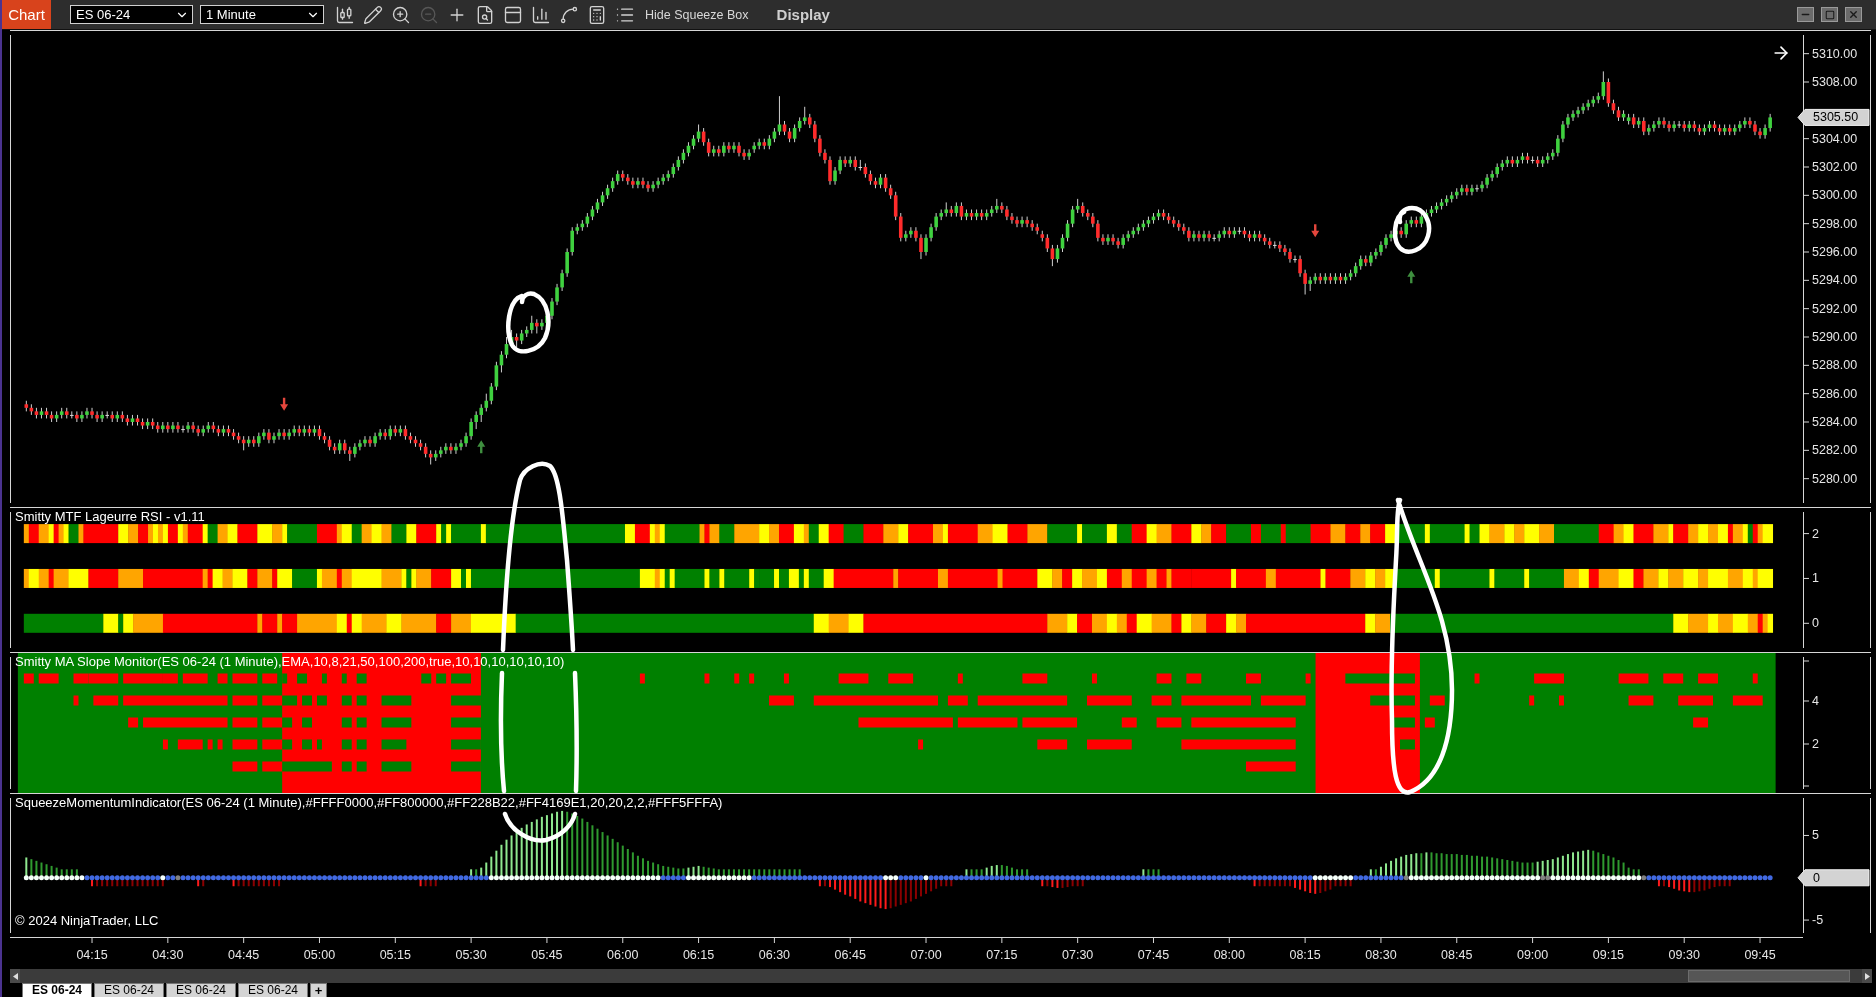 The height and width of the screenshot is (997, 1876). I want to click on axis-label: 1, so click(1815, 578).